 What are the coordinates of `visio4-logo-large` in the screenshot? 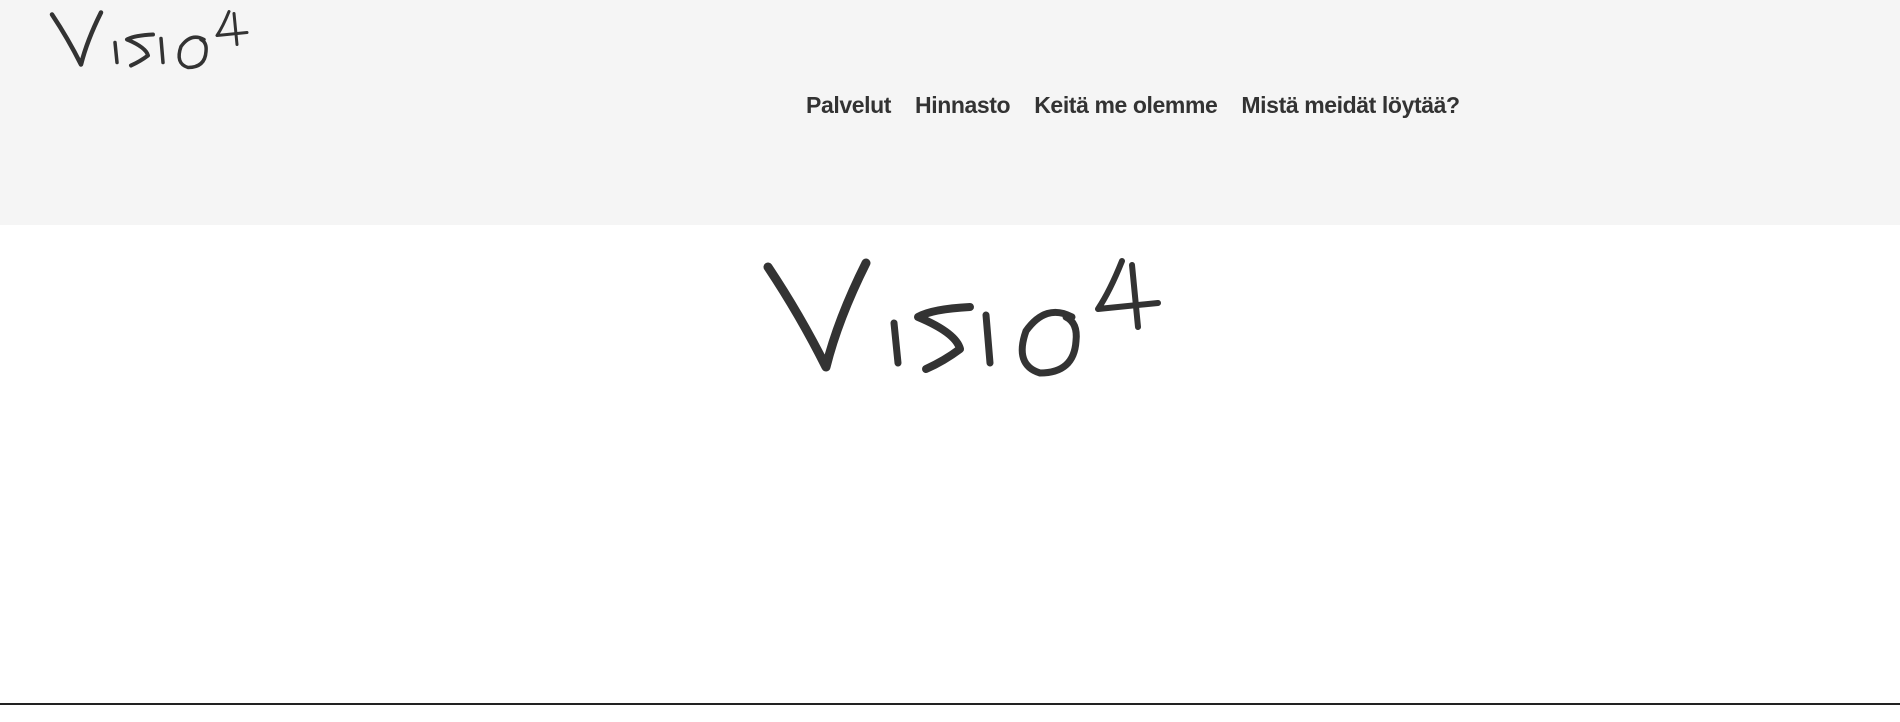 It's located at (962, 317).